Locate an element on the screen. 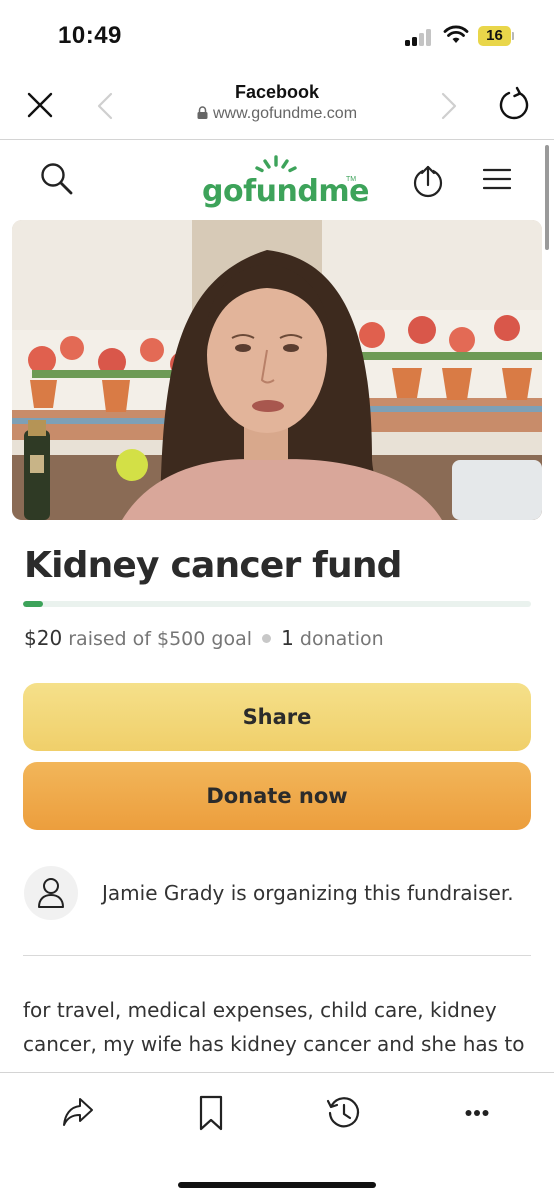 The image size is (554, 1200). lock-icon is located at coordinates (202, 112).